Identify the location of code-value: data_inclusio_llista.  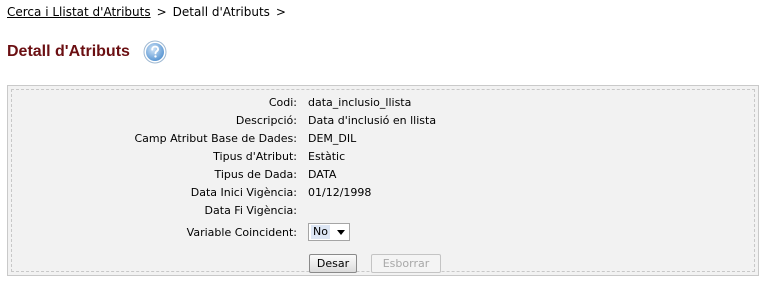
(360, 102).